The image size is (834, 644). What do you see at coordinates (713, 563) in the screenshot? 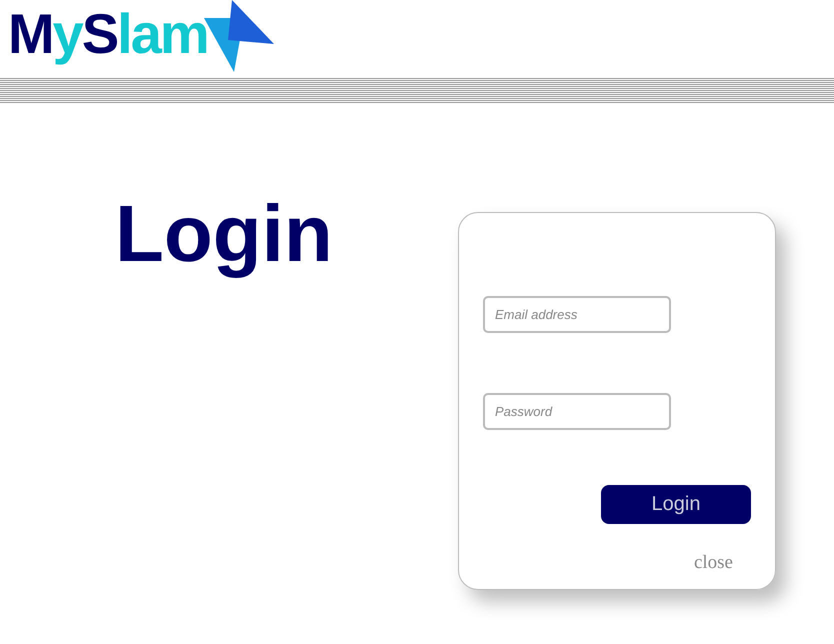
I see `close-link: close` at bounding box center [713, 563].